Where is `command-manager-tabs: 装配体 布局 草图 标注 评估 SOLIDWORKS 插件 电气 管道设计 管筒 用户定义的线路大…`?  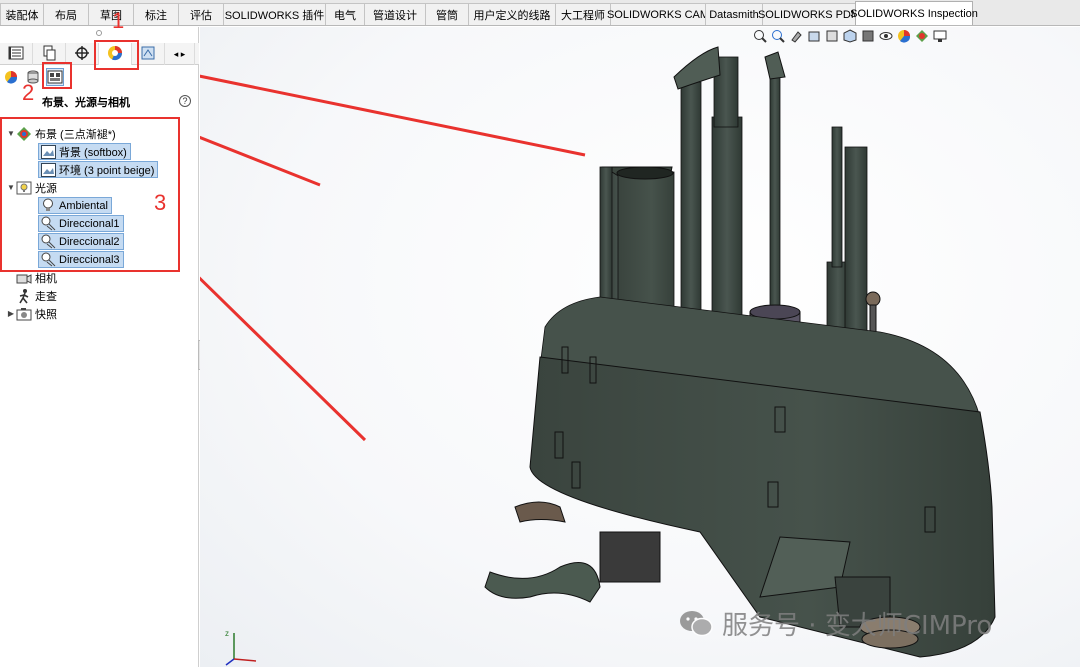
command-manager-tabs: 装配体 布局 草图 标注 评估 SOLIDWORKS 插件 电气 管道设计 管筒 用户定义的线路大… is located at coordinates (540, 13).